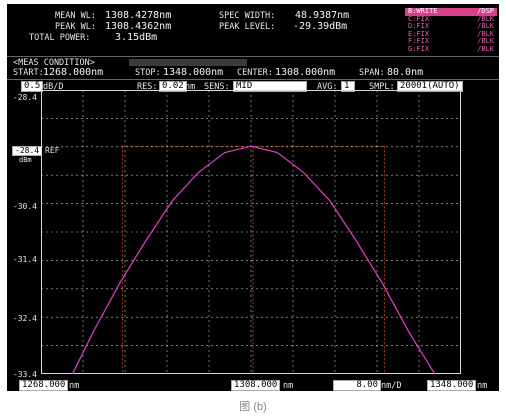 The height and width of the screenshot is (419, 506). What do you see at coordinates (24, 97) in the screenshot?
I see `y-tick-label: -28.4` at bounding box center [24, 97].